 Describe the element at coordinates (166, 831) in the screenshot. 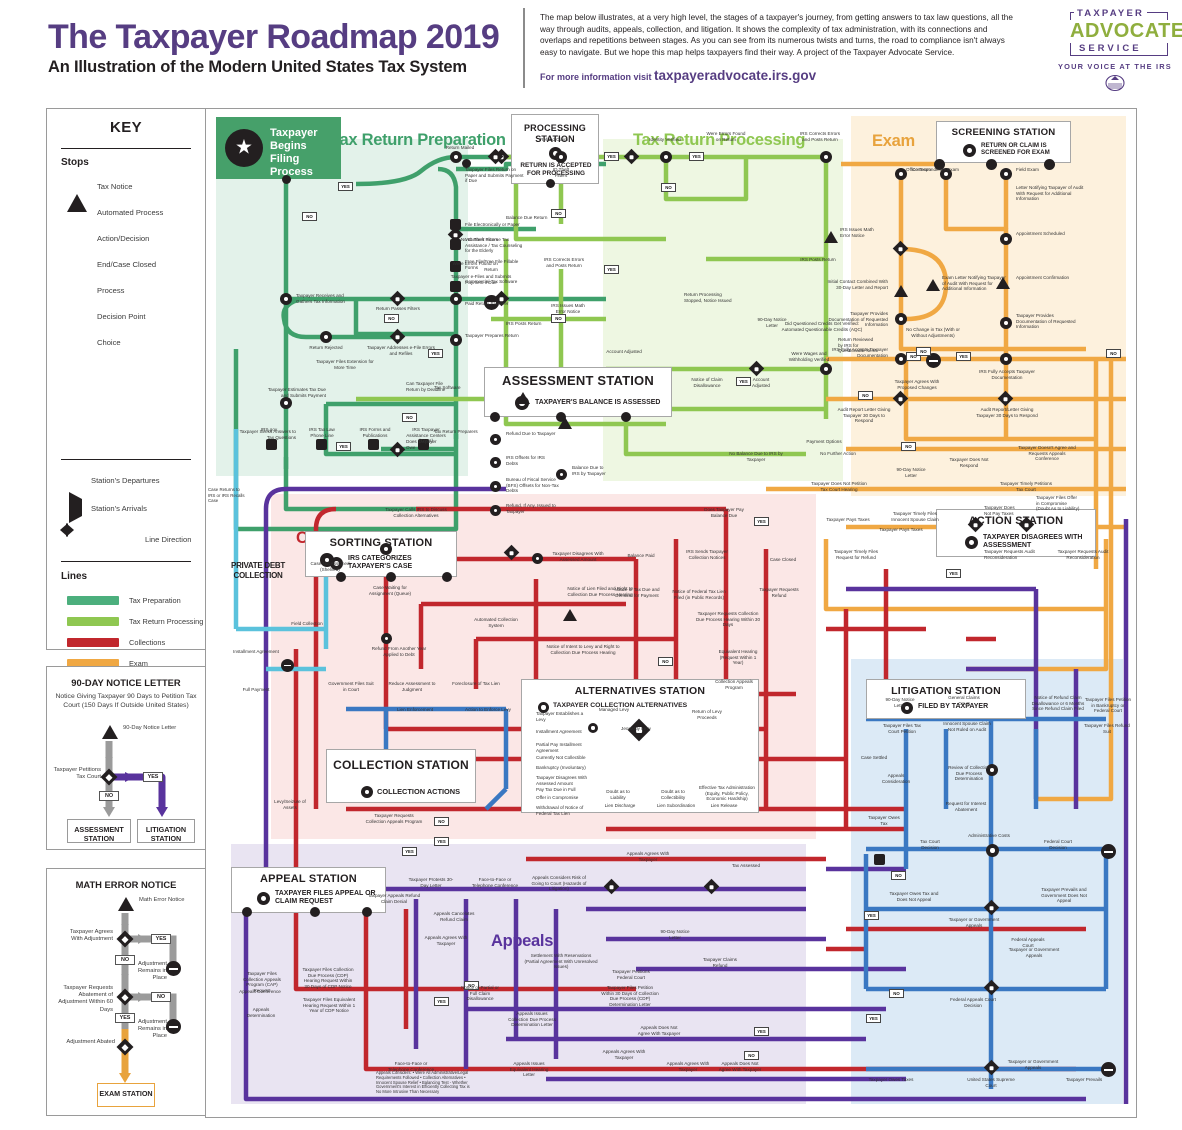

I see `ninety-day-litigation-box: LITIGATION STATION` at that location.